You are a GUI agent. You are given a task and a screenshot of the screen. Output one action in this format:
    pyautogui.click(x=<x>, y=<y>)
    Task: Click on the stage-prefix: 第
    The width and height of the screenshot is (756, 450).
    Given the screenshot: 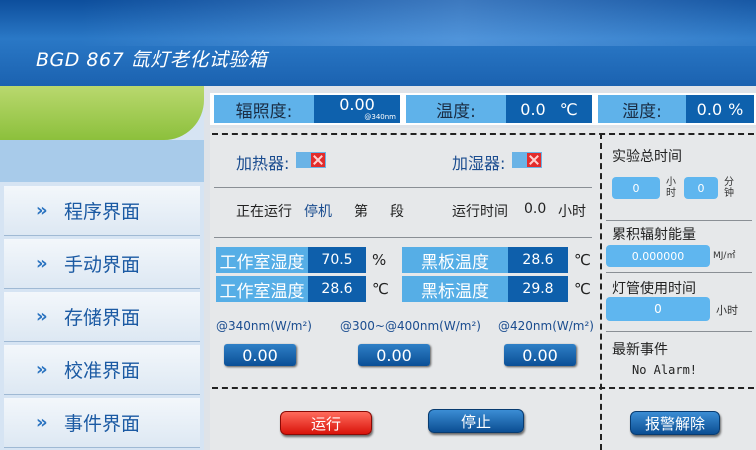 What is the action you would take?
    pyautogui.click(x=361, y=212)
    